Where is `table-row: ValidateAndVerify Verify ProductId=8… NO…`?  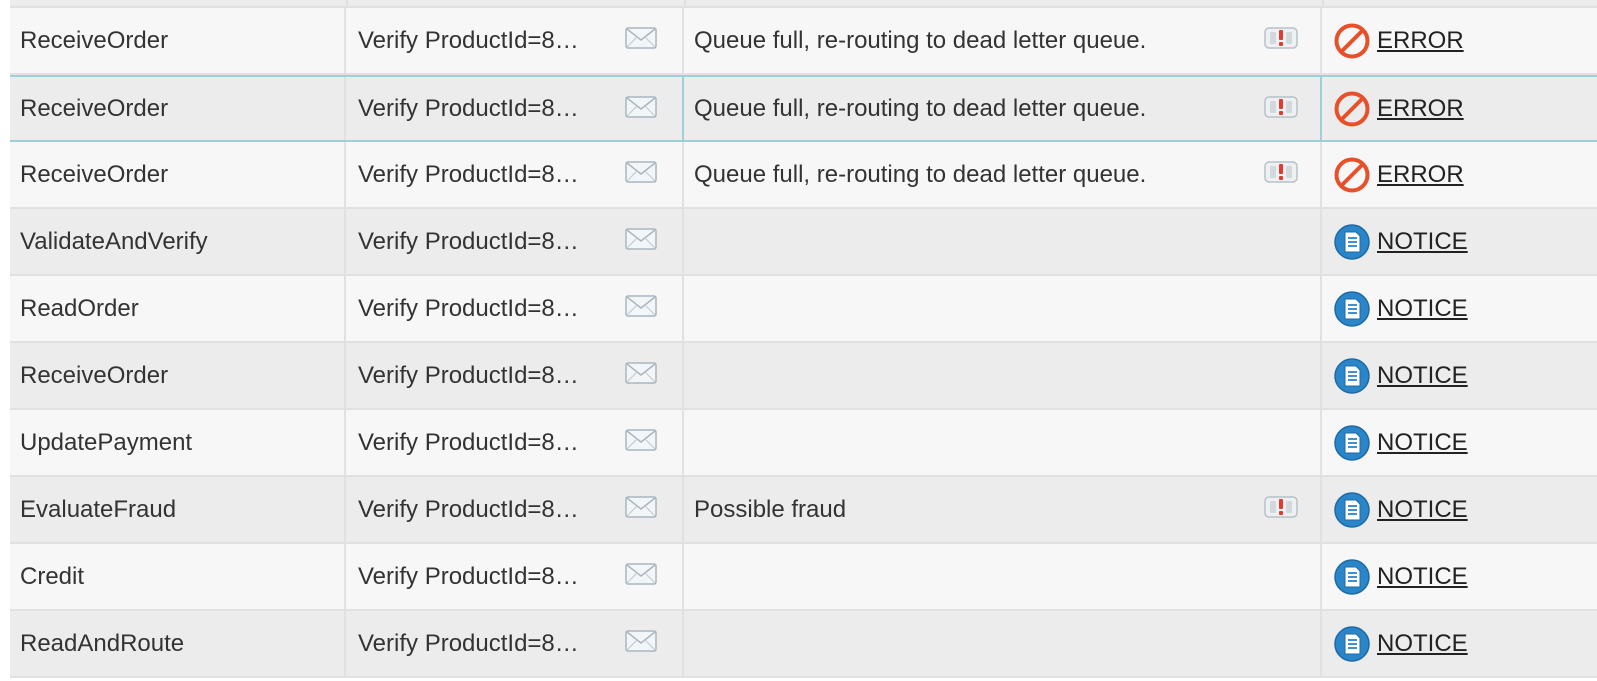
table-row: ValidateAndVerify Verify ProductId=8… NO… is located at coordinates (803, 242).